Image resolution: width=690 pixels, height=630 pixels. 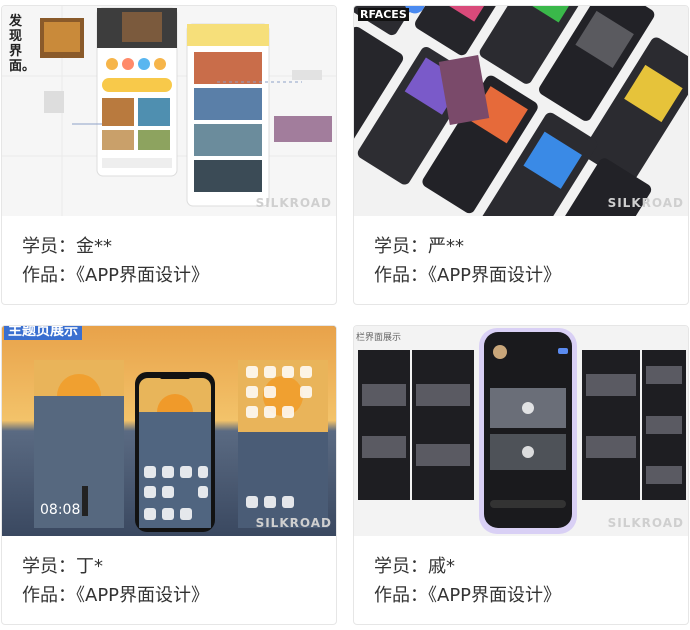 I want to click on work-caption: 学员：严** 作品：《APP界面设计》, so click(x=467, y=261).